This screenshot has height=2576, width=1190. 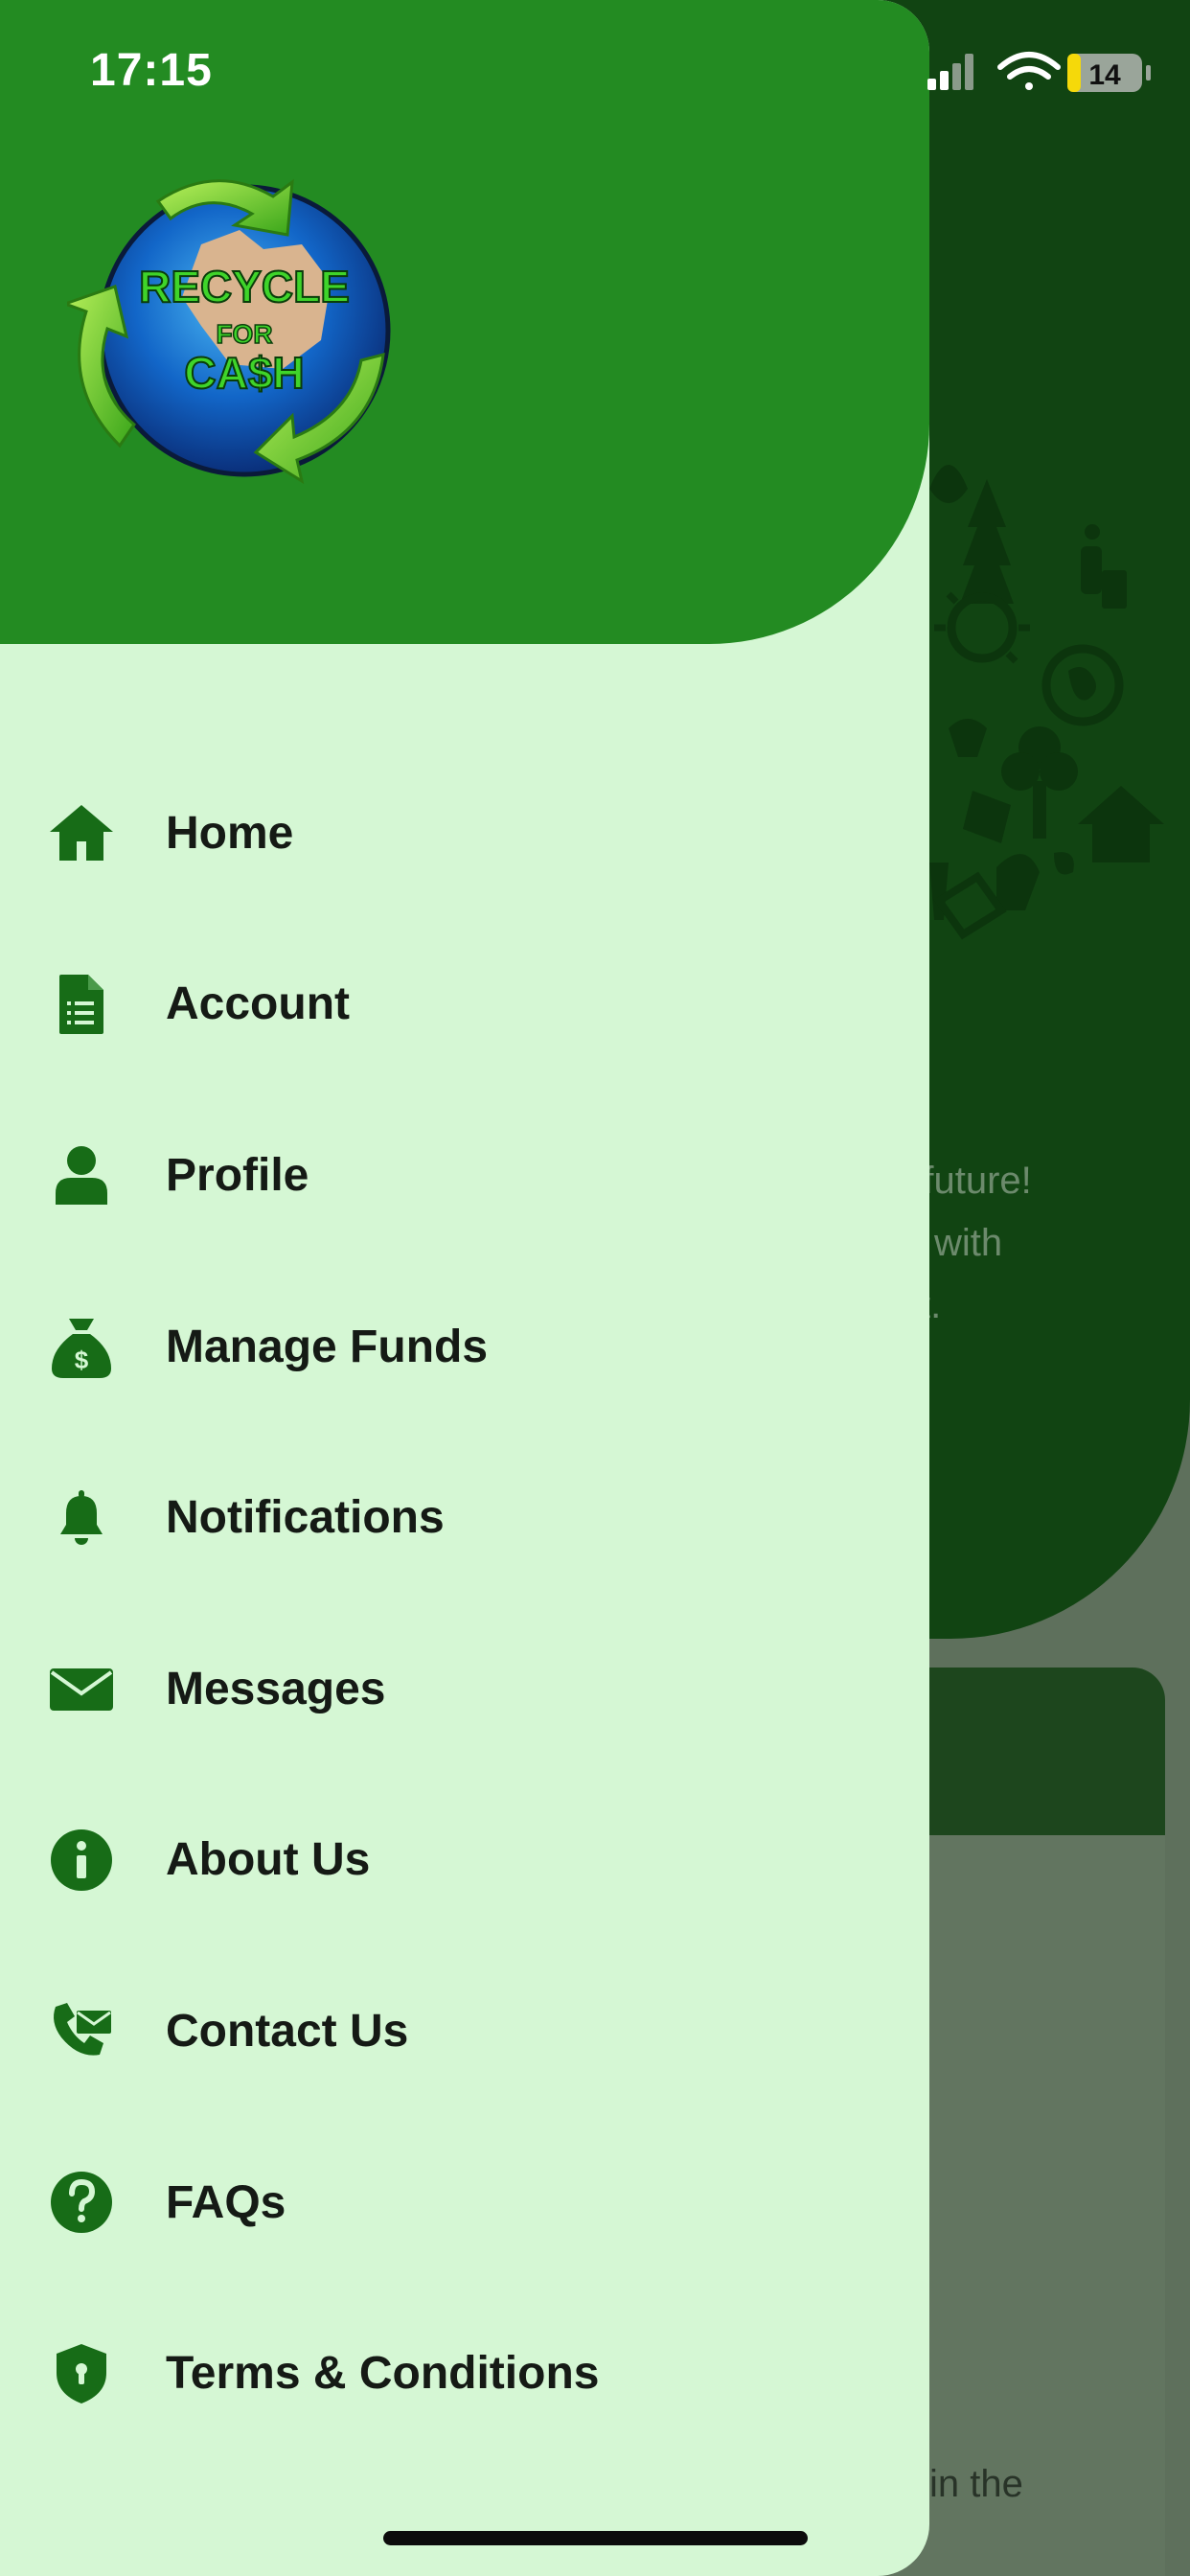 I want to click on logo-text-bottom: CA$H, so click(x=244, y=373).